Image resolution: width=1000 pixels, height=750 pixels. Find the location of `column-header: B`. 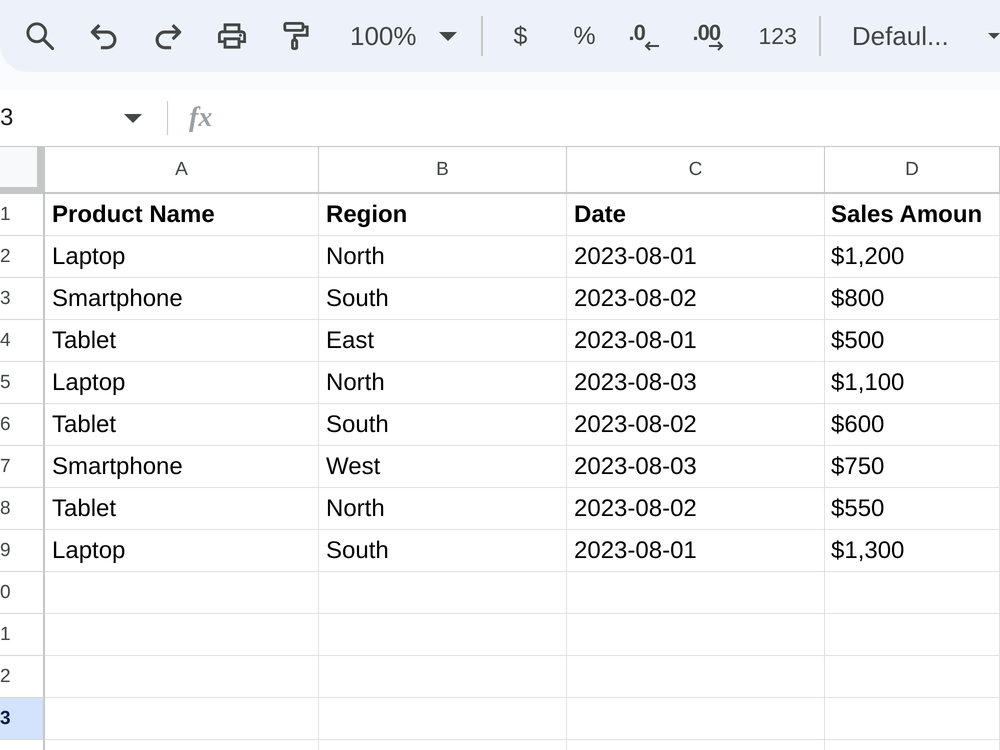

column-header: B is located at coordinates (443, 170).